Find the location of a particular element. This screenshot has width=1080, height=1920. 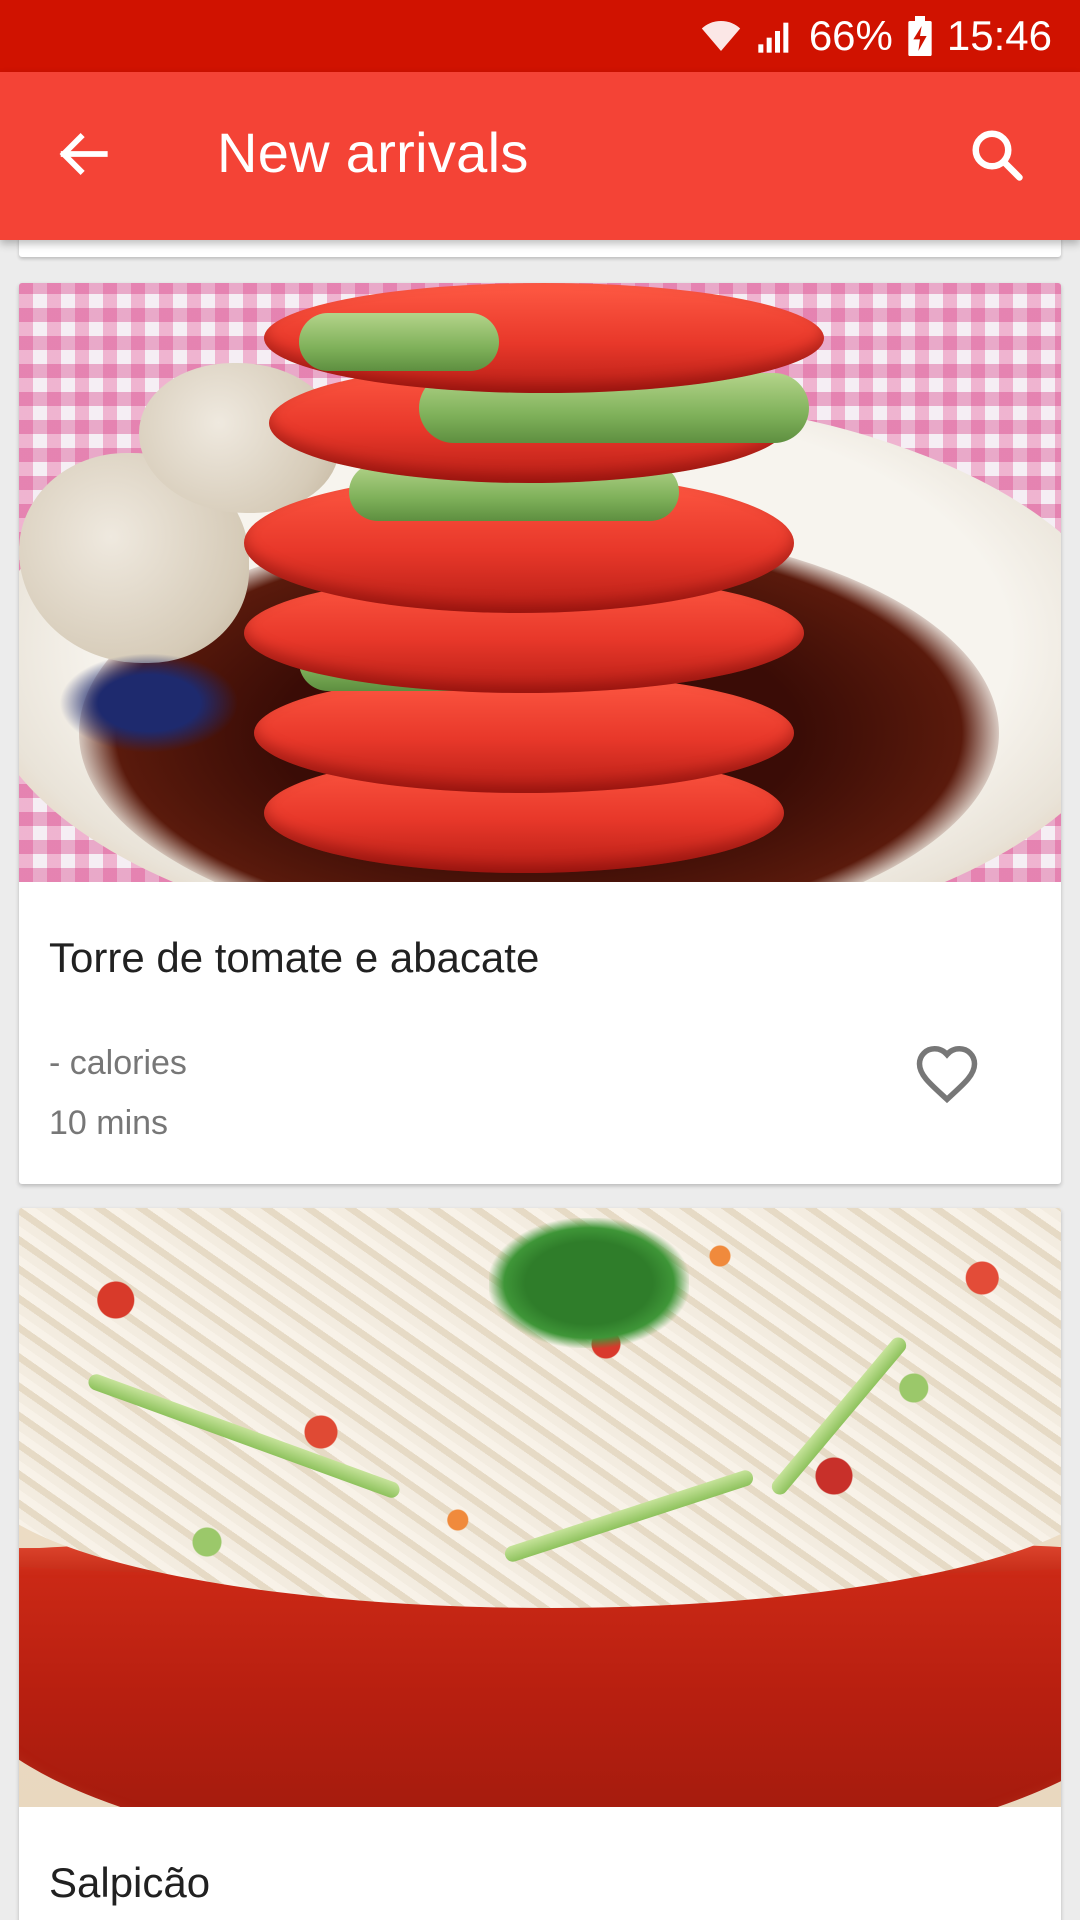

favorite-button is located at coordinates (947, 1078).